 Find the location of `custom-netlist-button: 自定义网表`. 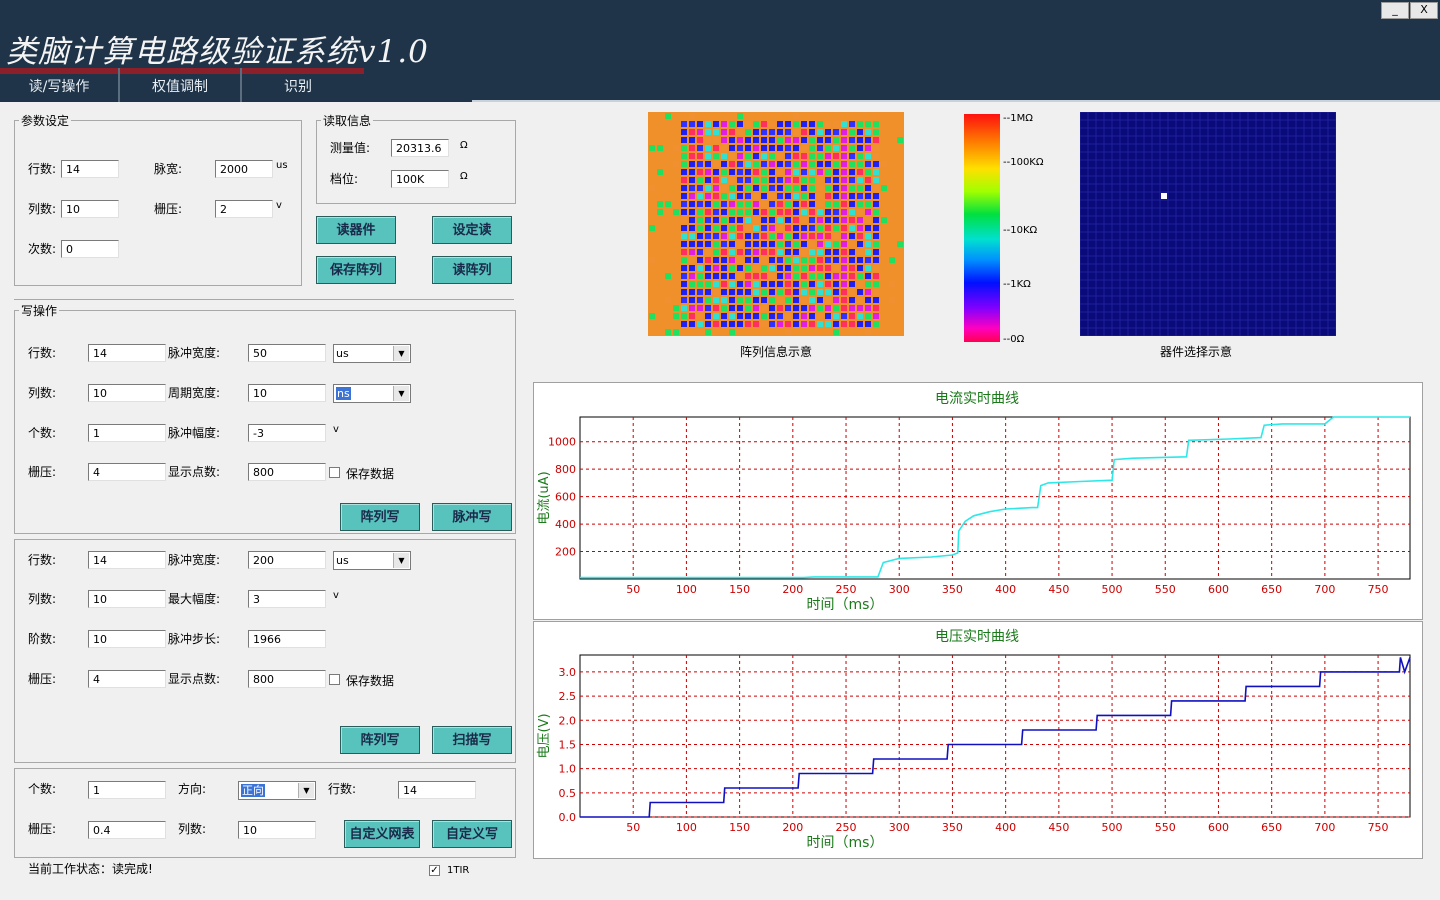

custom-netlist-button: 自定义网表 is located at coordinates (382, 834).